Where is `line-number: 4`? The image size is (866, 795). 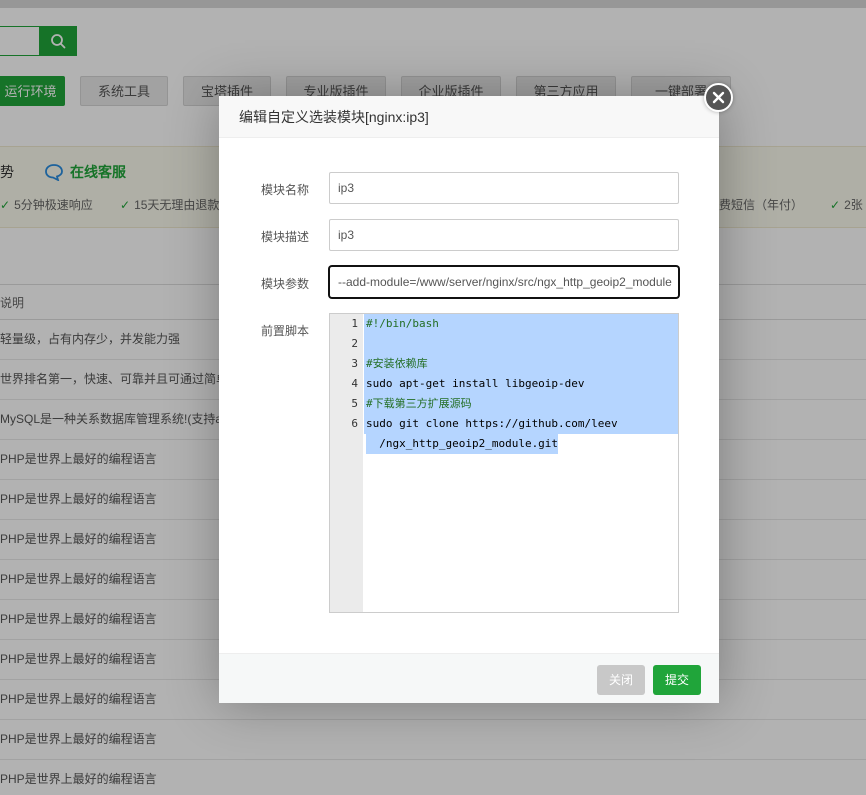 line-number: 4 is located at coordinates (354, 383).